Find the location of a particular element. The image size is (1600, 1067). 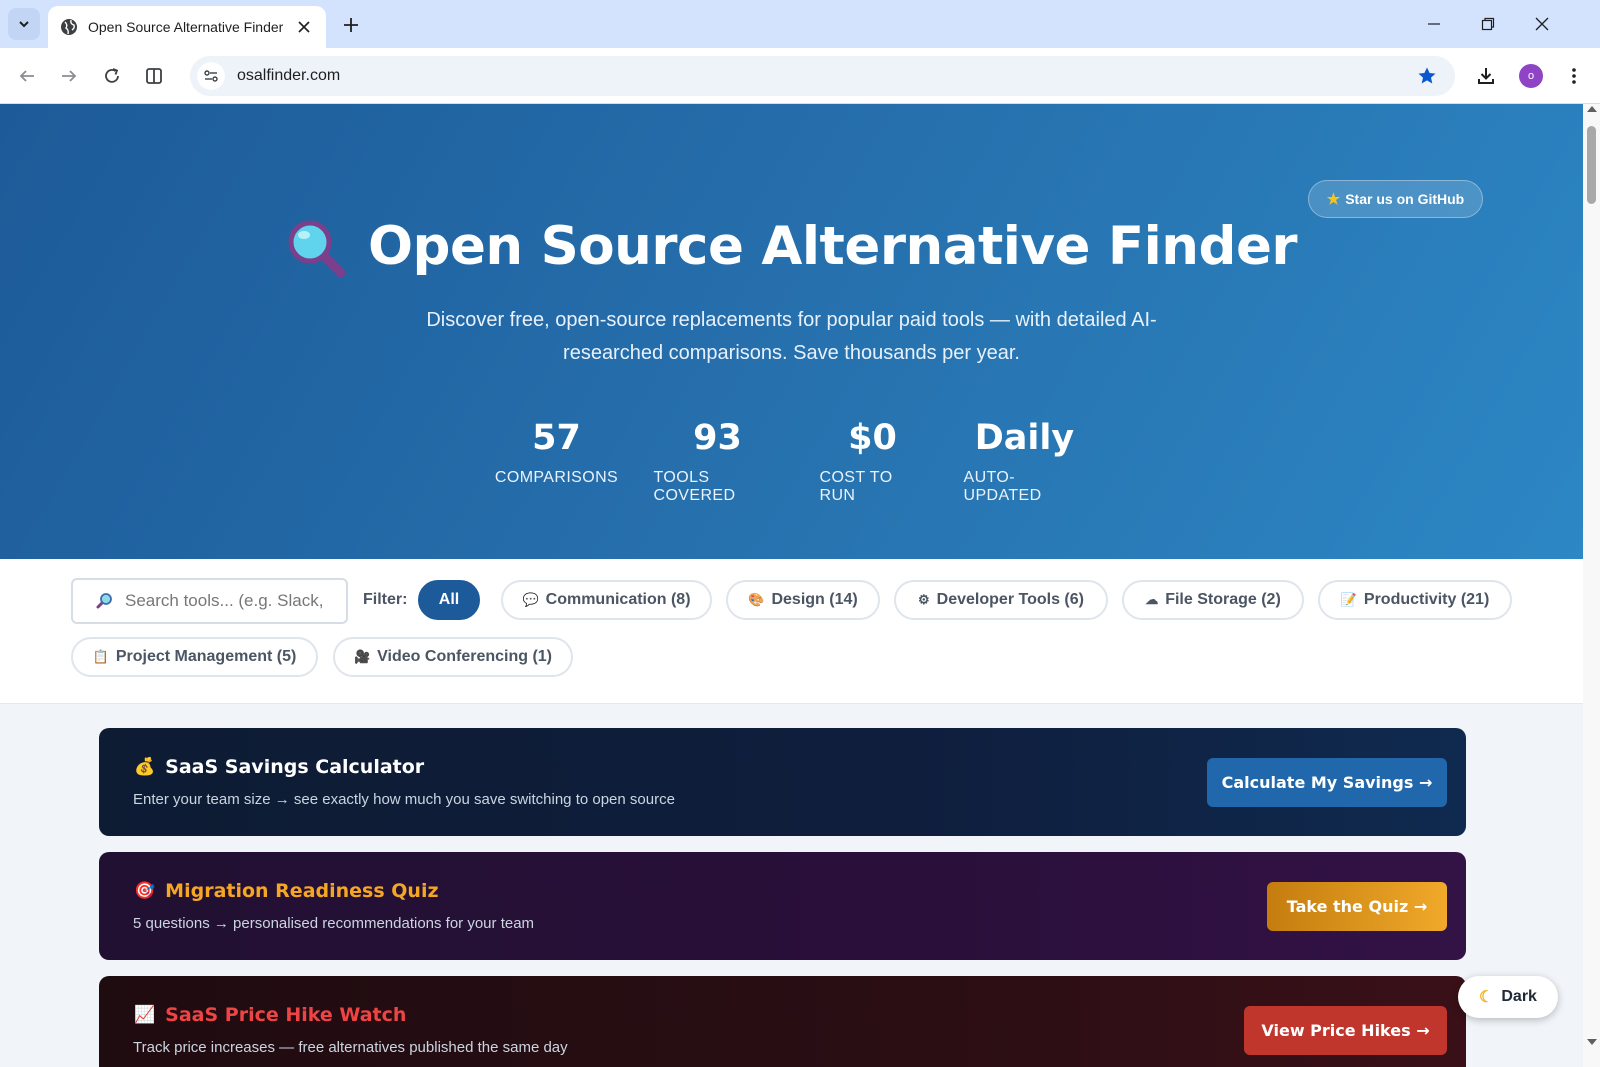

chip-label: Project Management (5) is located at coordinates (206, 656).